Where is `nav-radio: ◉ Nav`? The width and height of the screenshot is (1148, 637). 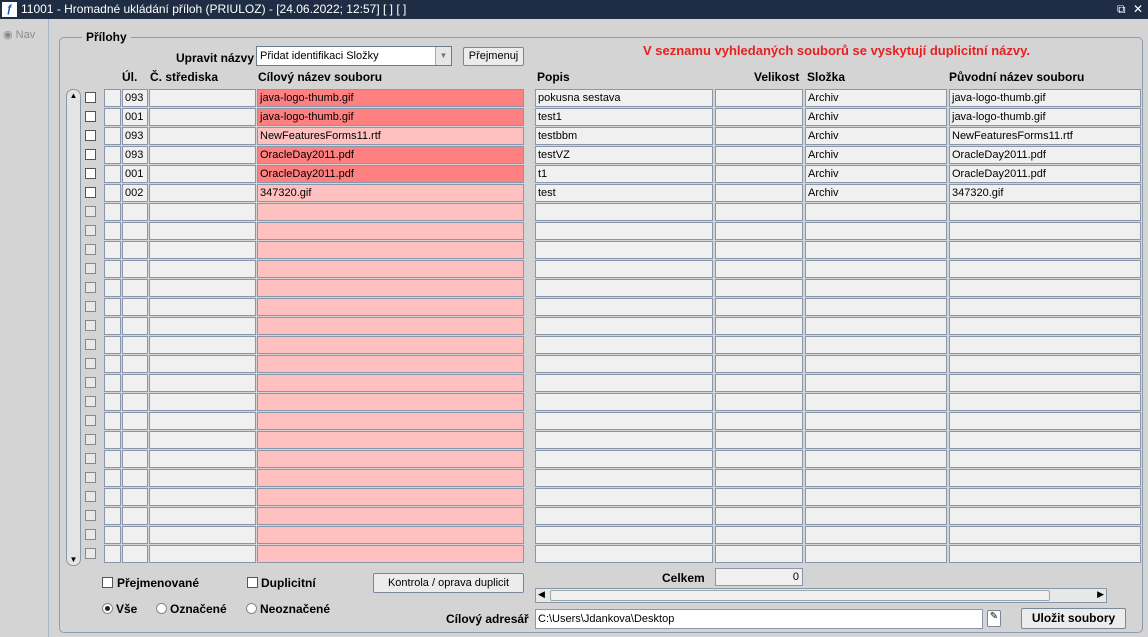
nav-radio: ◉ Nav is located at coordinates (19, 34).